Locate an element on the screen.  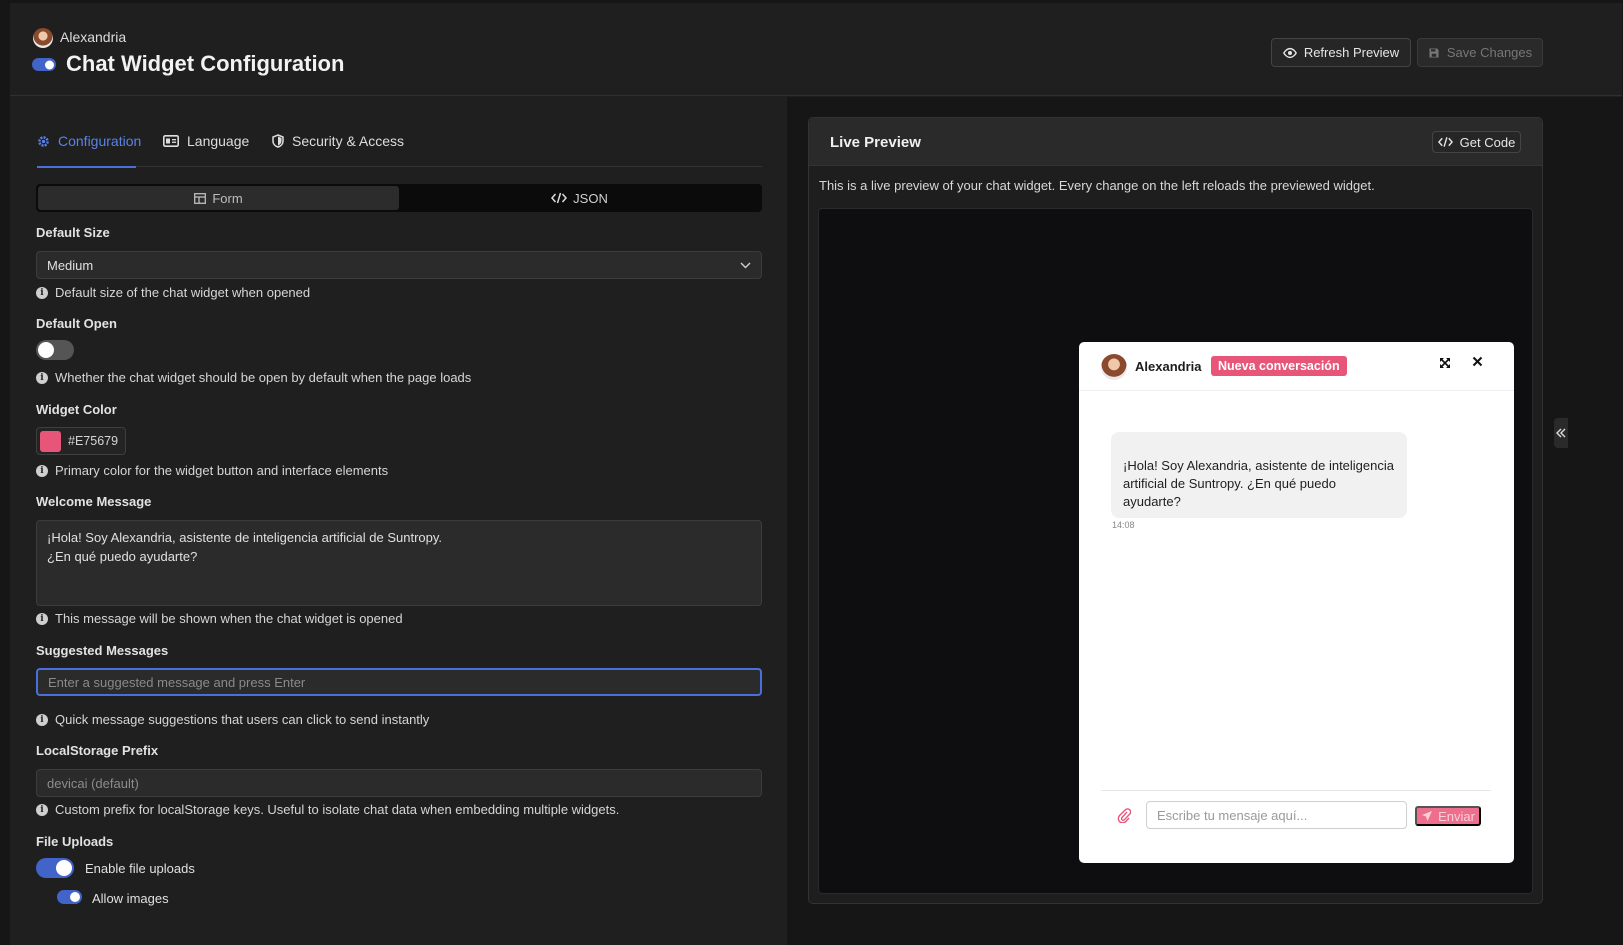
send-button: Enviar is located at coordinates (1448, 816).